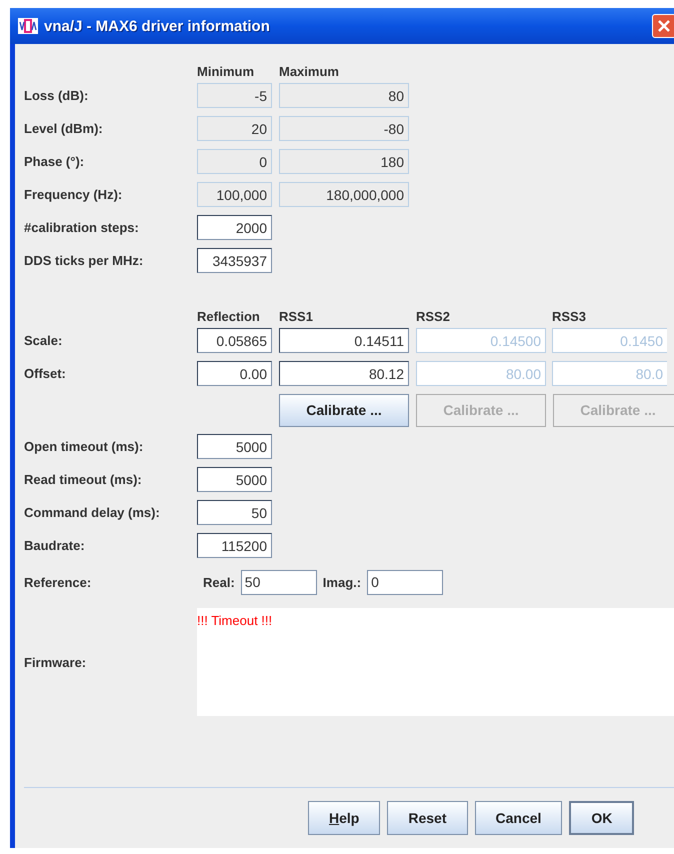  Describe the element at coordinates (518, 818) in the screenshot. I see `dialog-button: Cancel` at that location.